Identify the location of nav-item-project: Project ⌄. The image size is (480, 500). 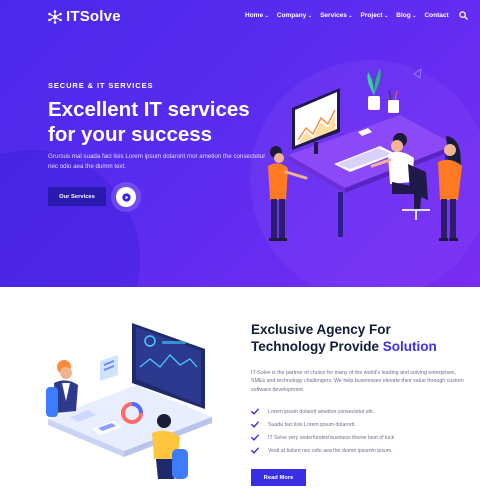
(375, 15).